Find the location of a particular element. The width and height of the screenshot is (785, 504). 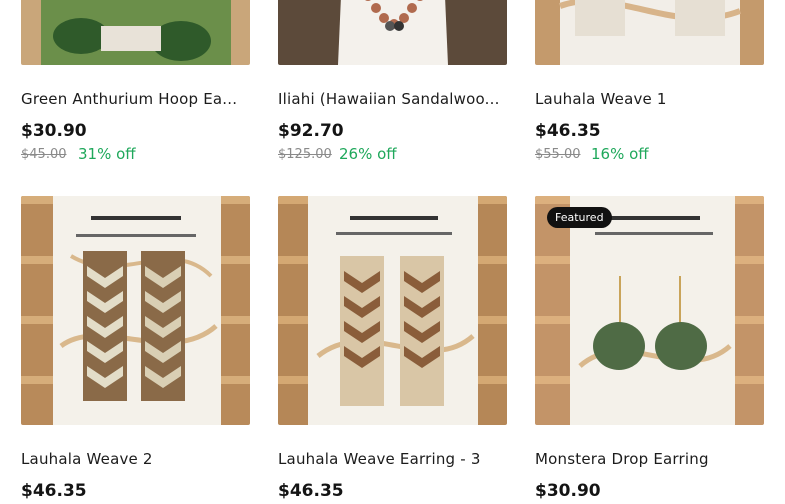

discount-label: 31% off is located at coordinates (107, 154).